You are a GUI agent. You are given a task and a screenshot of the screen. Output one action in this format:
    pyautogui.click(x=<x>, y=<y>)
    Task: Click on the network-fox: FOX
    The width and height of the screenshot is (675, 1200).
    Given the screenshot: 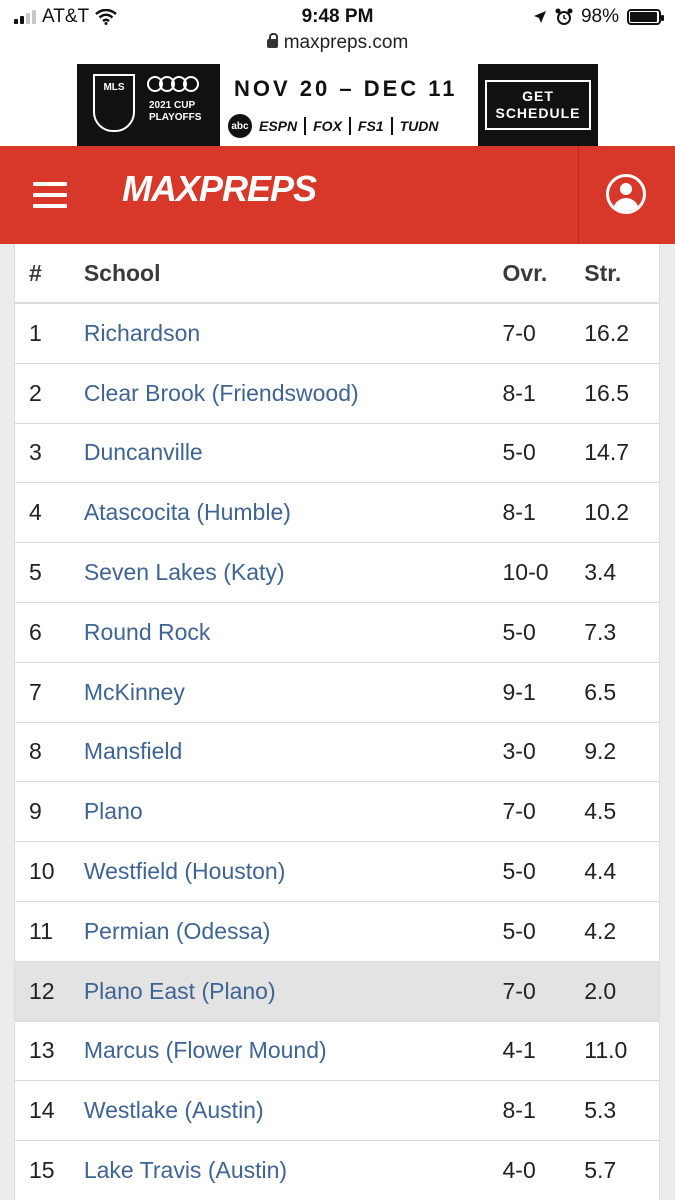 What is the action you would take?
    pyautogui.click(x=327, y=126)
    